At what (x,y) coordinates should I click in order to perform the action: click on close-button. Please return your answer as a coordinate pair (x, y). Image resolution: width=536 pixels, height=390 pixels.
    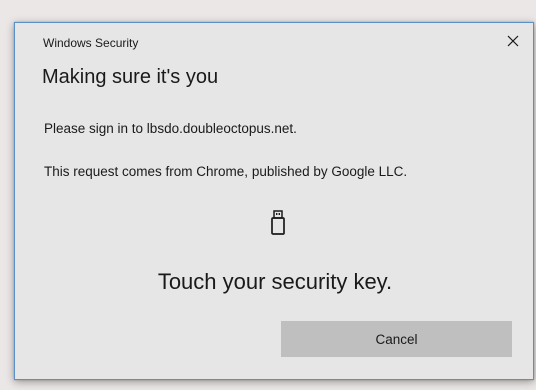
    Looking at the image, I should click on (513, 41).